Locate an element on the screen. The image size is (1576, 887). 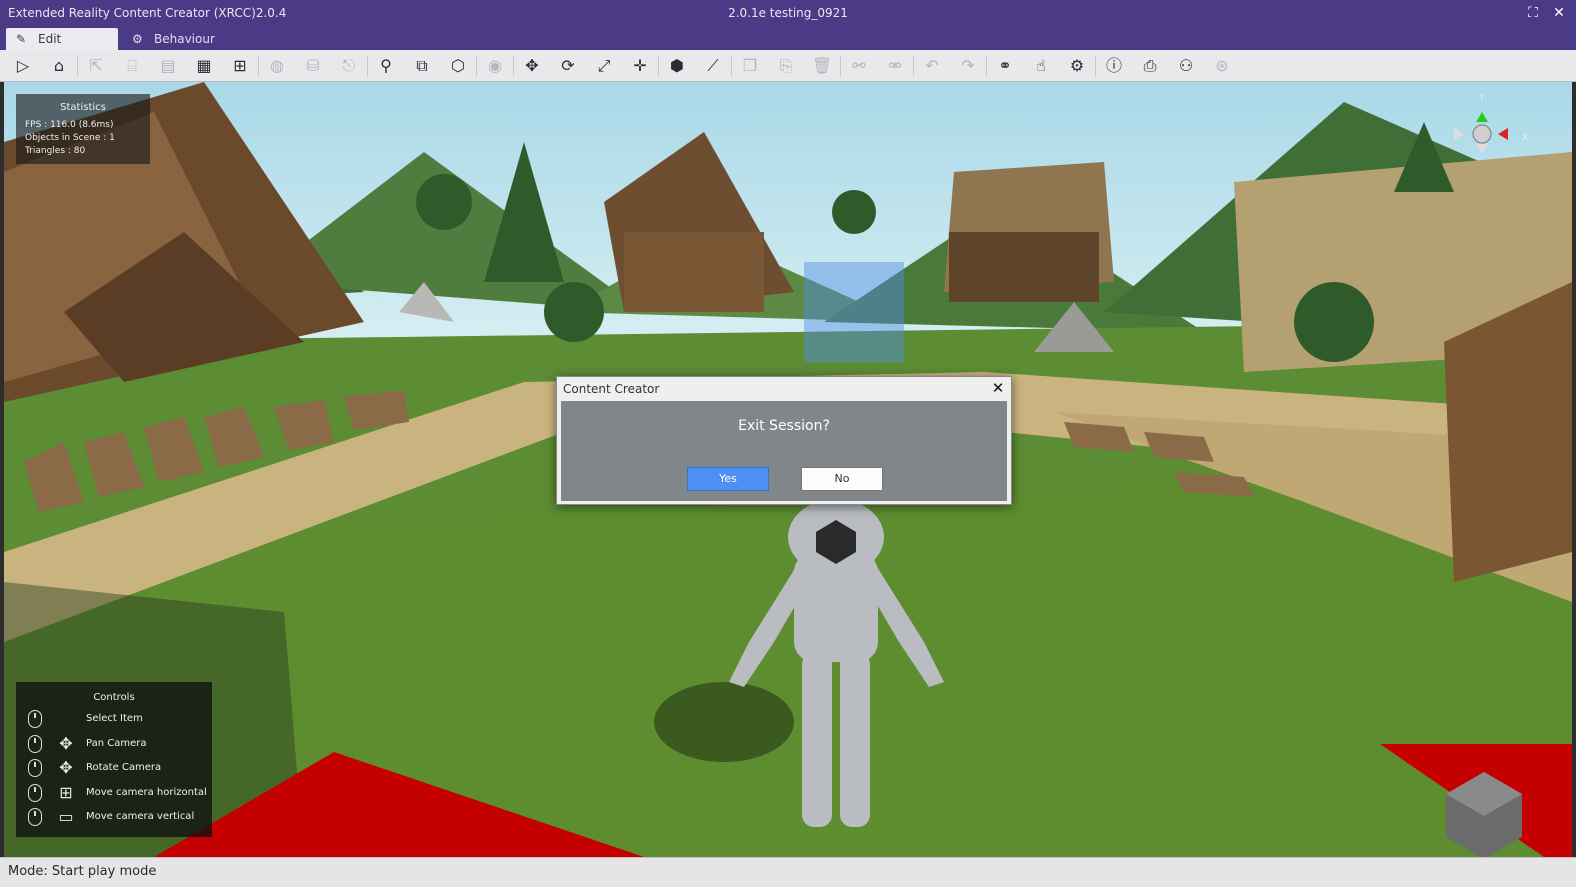
axis-gizmo: Y X is located at coordinates (1490, 135).